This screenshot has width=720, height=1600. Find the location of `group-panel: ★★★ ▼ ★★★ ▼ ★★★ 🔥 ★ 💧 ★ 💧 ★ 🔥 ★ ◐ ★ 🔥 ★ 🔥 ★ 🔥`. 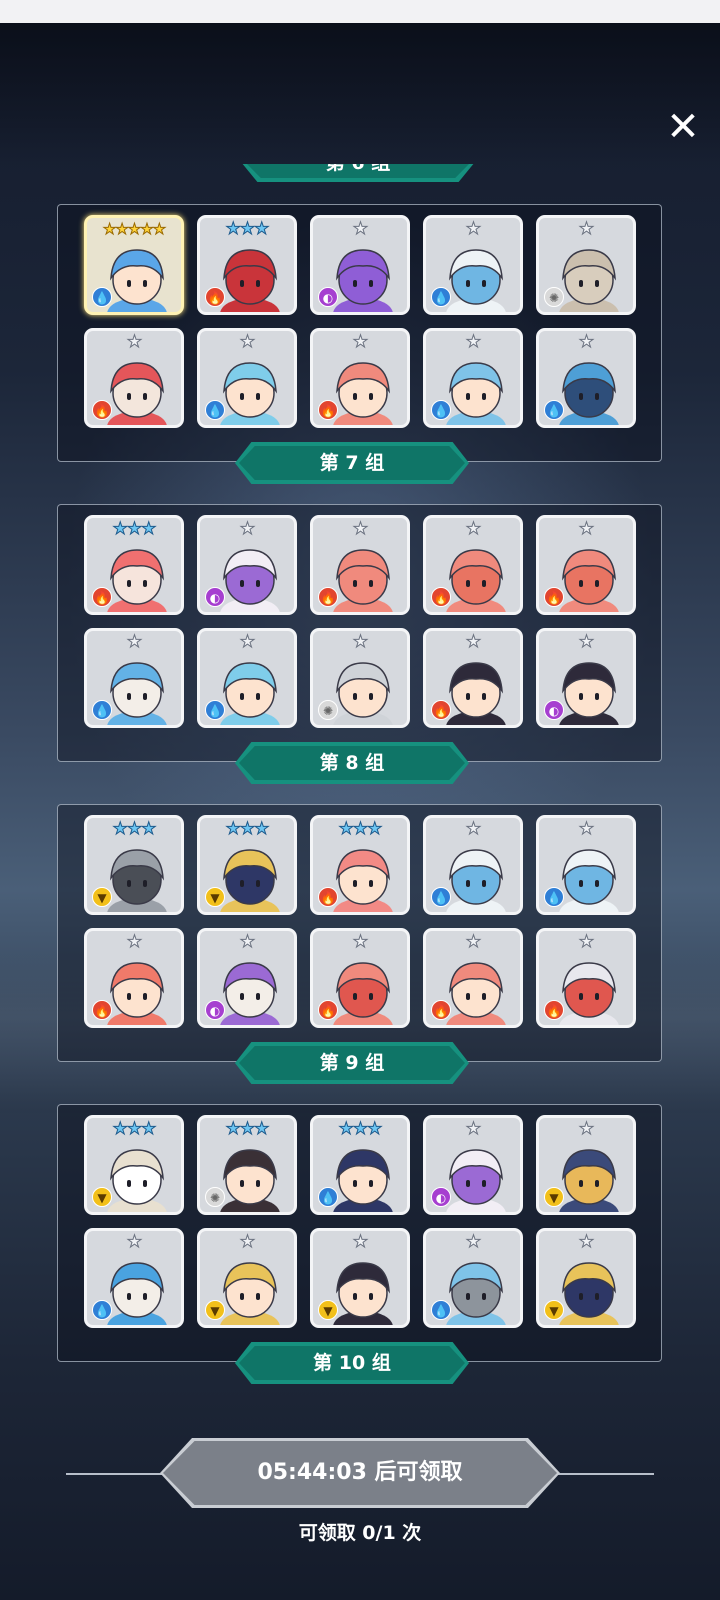

group-panel: ★★★ ▼ ★★★ ▼ ★★★ 🔥 ★ 💧 ★ 💧 ★ 🔥 ★ ◐ ★ 🔥 ★ 🔥 ★ 🔥 is located at coordinates (359, 933).